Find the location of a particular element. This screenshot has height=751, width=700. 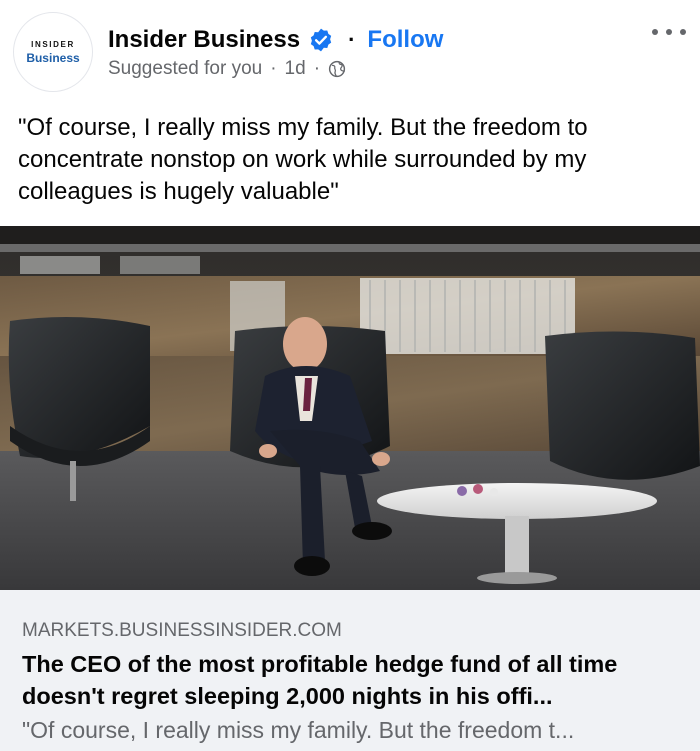

page-name-link: Insider Business is located at coordinates (204, 40).